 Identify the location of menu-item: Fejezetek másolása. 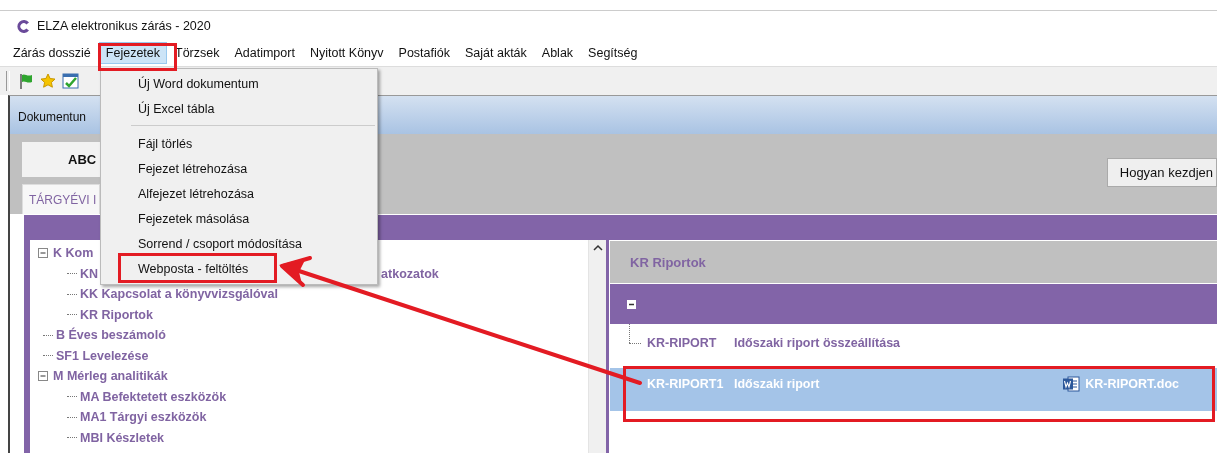
(194, 218).